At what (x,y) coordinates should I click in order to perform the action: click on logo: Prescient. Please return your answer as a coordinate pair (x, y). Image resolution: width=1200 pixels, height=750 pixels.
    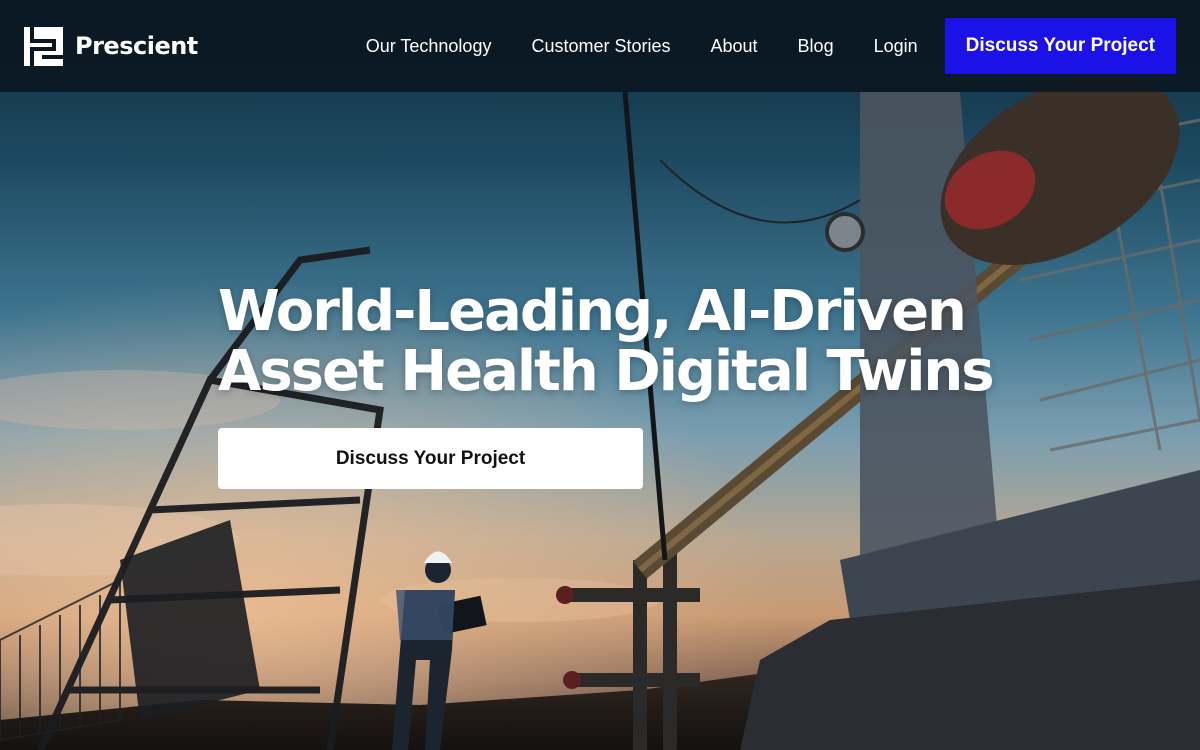
    Looking at the image, I should click on (111, 46).